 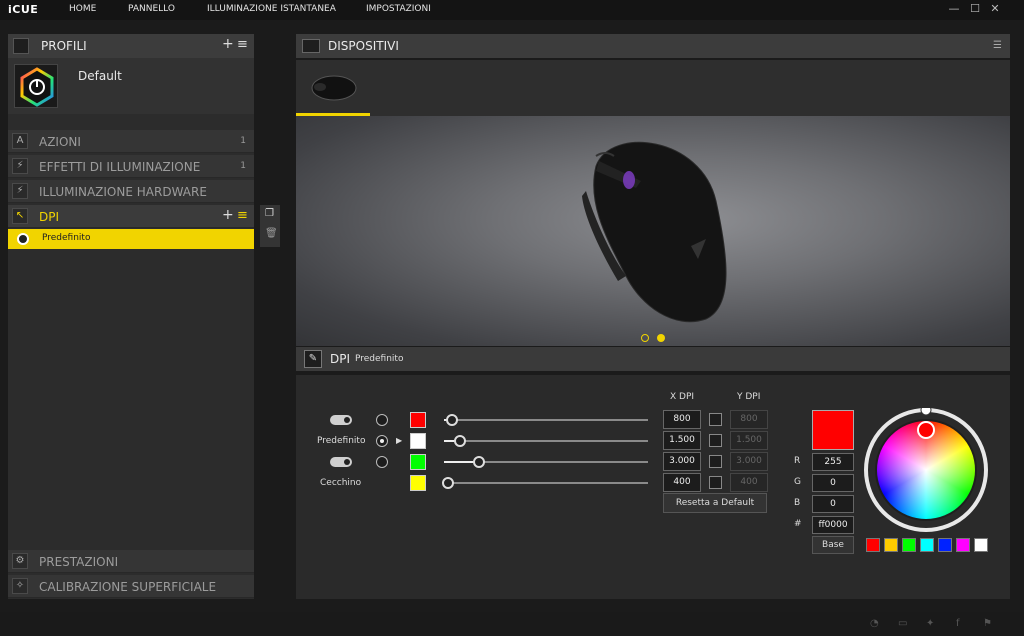 What do you see at coordinates (313, 359) in the screenshot?
I see `edit-icon: ✎` at bounding box center [313, 359].